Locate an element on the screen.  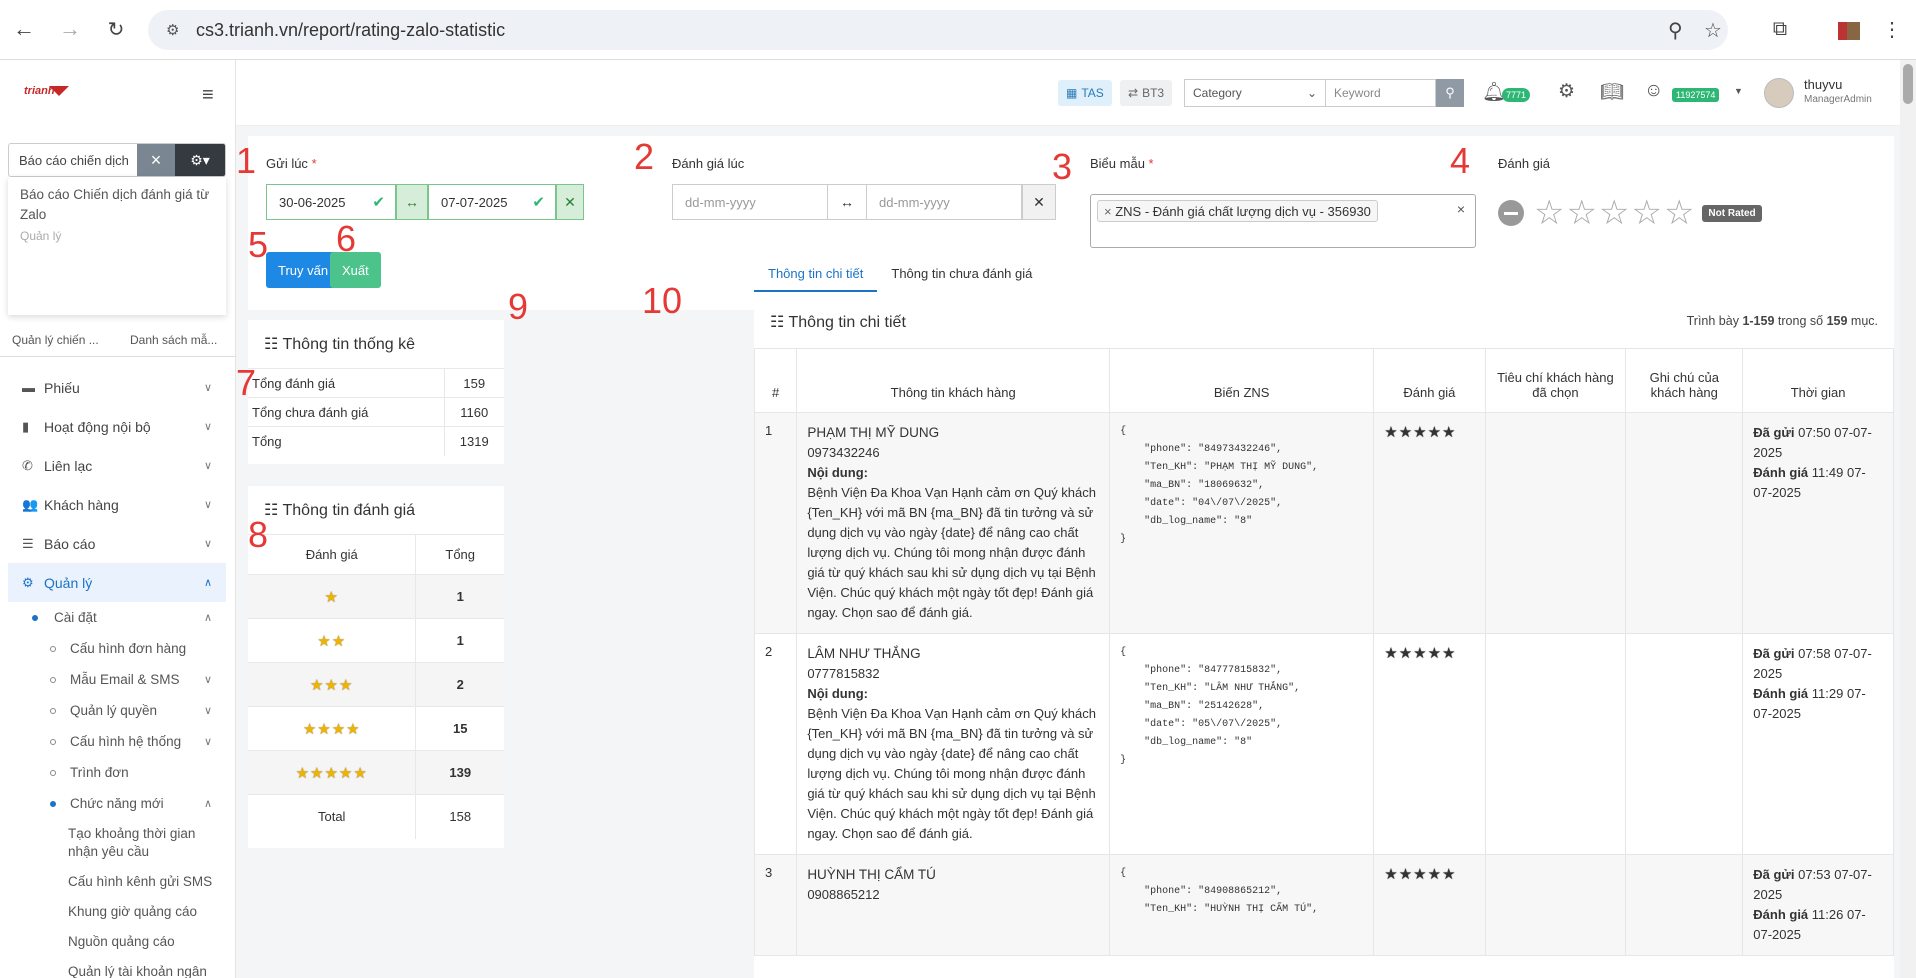
count: 2 is located at coordinates (459, 684).